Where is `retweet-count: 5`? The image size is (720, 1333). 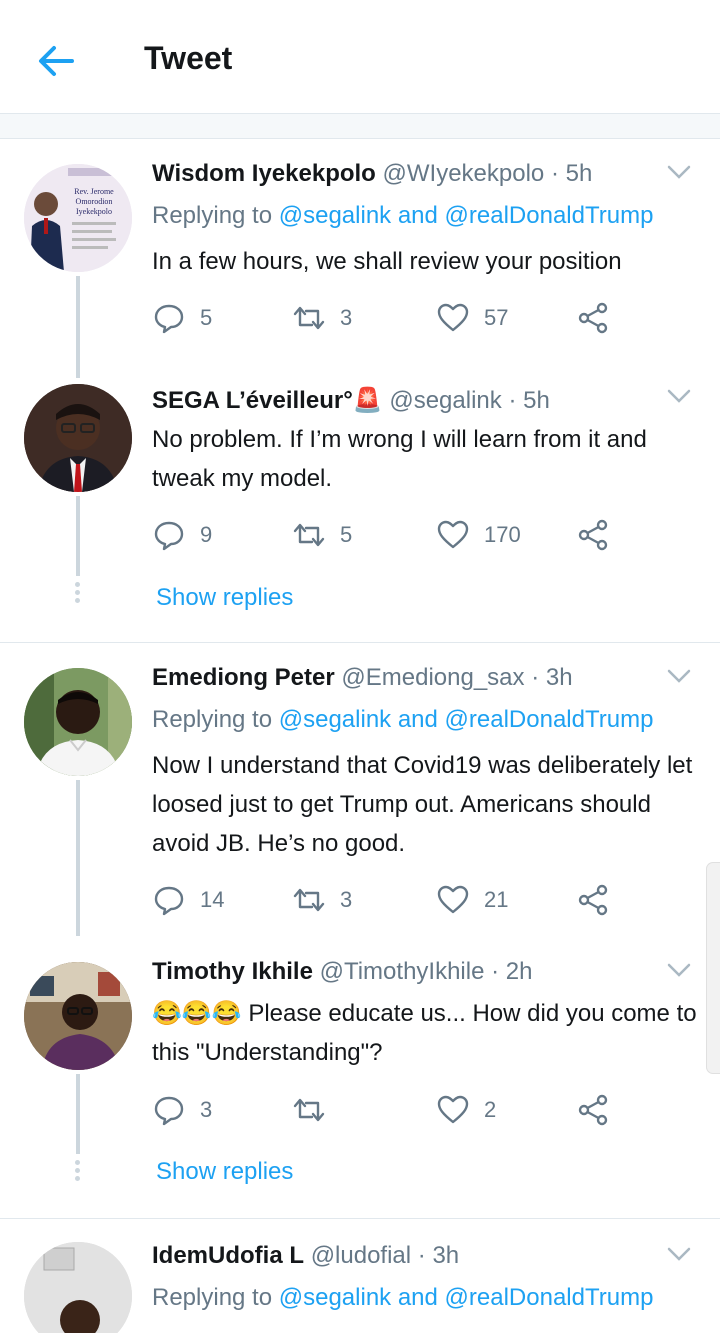 retweet-count: 5 is located at coordinates (346, 534).